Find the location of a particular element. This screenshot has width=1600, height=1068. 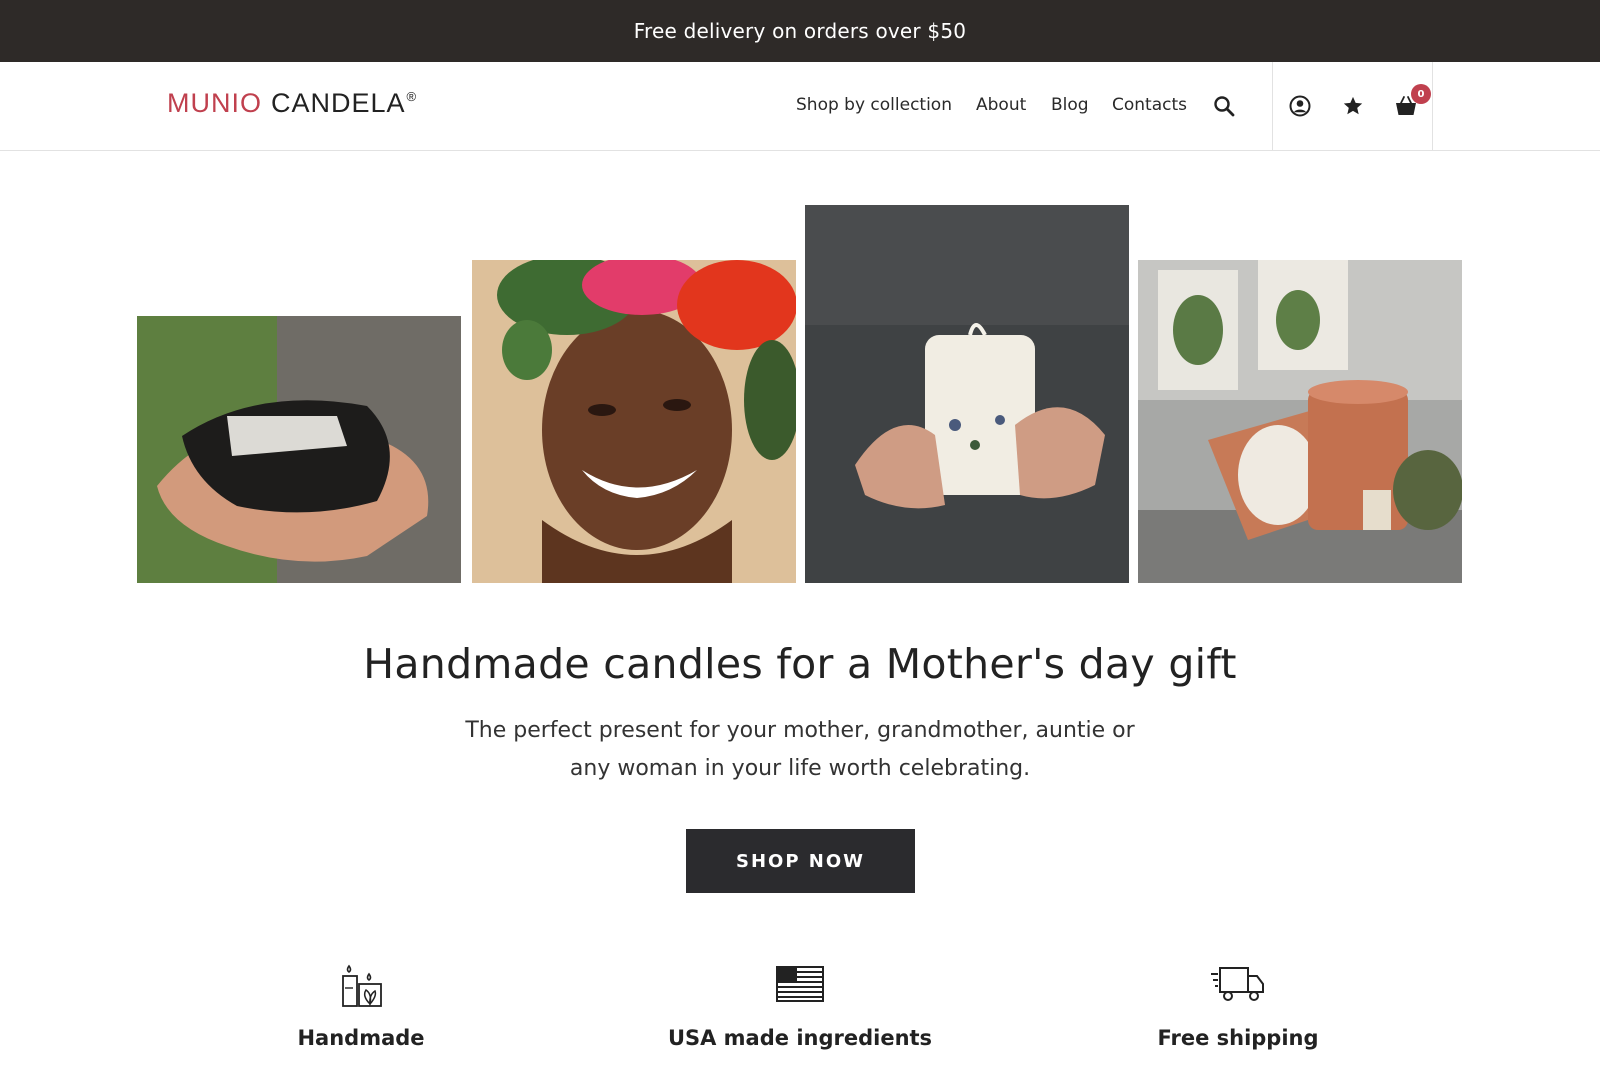

account-icon is located at coordinates (1300, 106).